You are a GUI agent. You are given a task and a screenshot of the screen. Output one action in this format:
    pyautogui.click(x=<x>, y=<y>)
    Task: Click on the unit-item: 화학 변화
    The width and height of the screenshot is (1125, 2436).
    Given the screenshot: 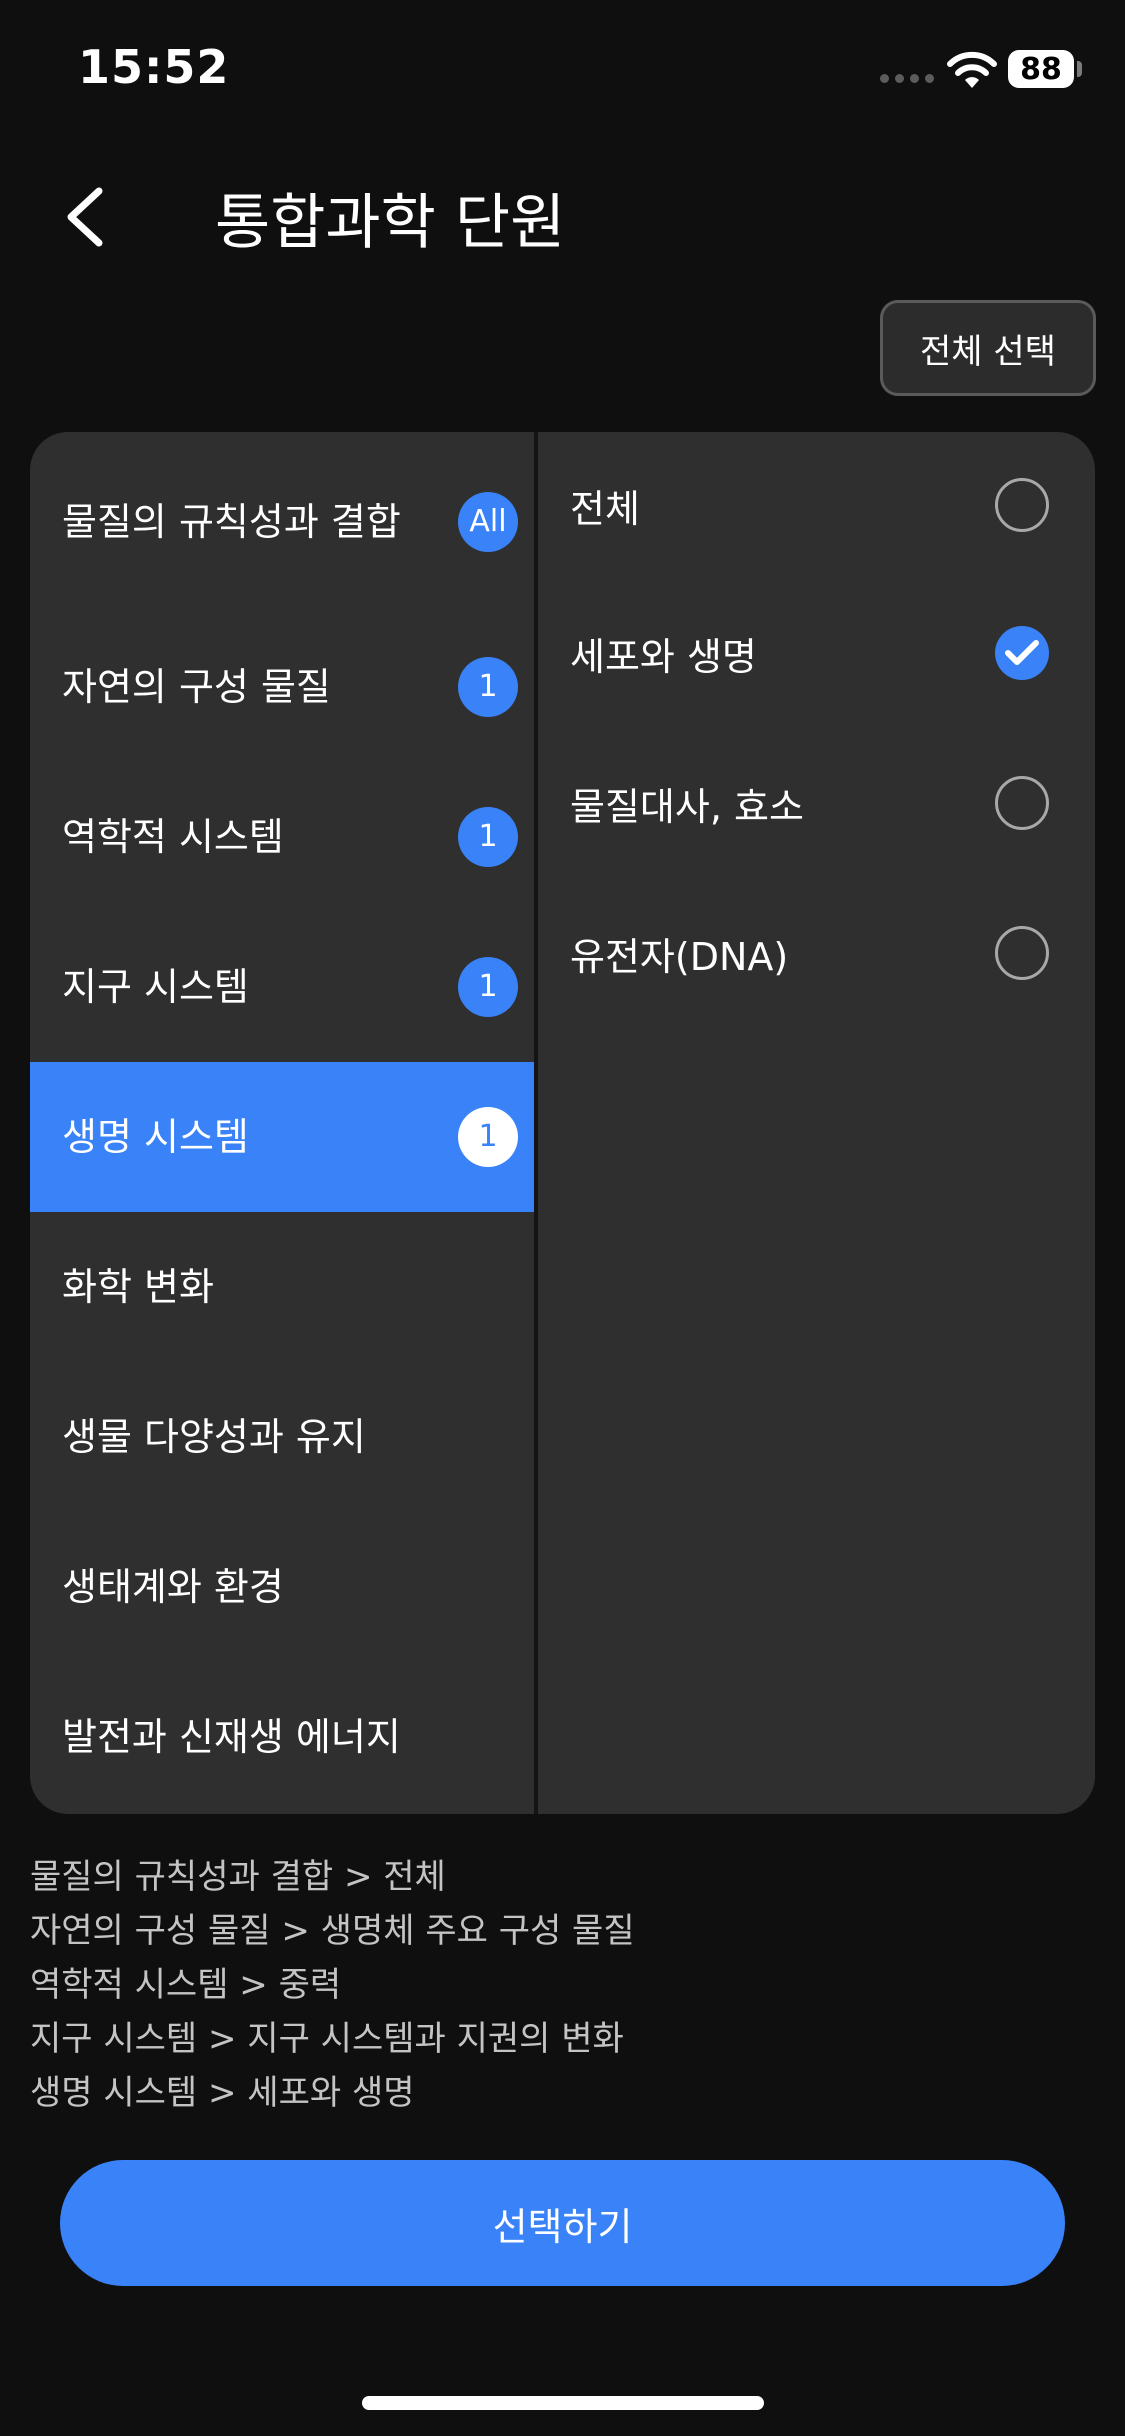 What is the action you would take?
    pyautogui.click(x=282, y=1287)
    